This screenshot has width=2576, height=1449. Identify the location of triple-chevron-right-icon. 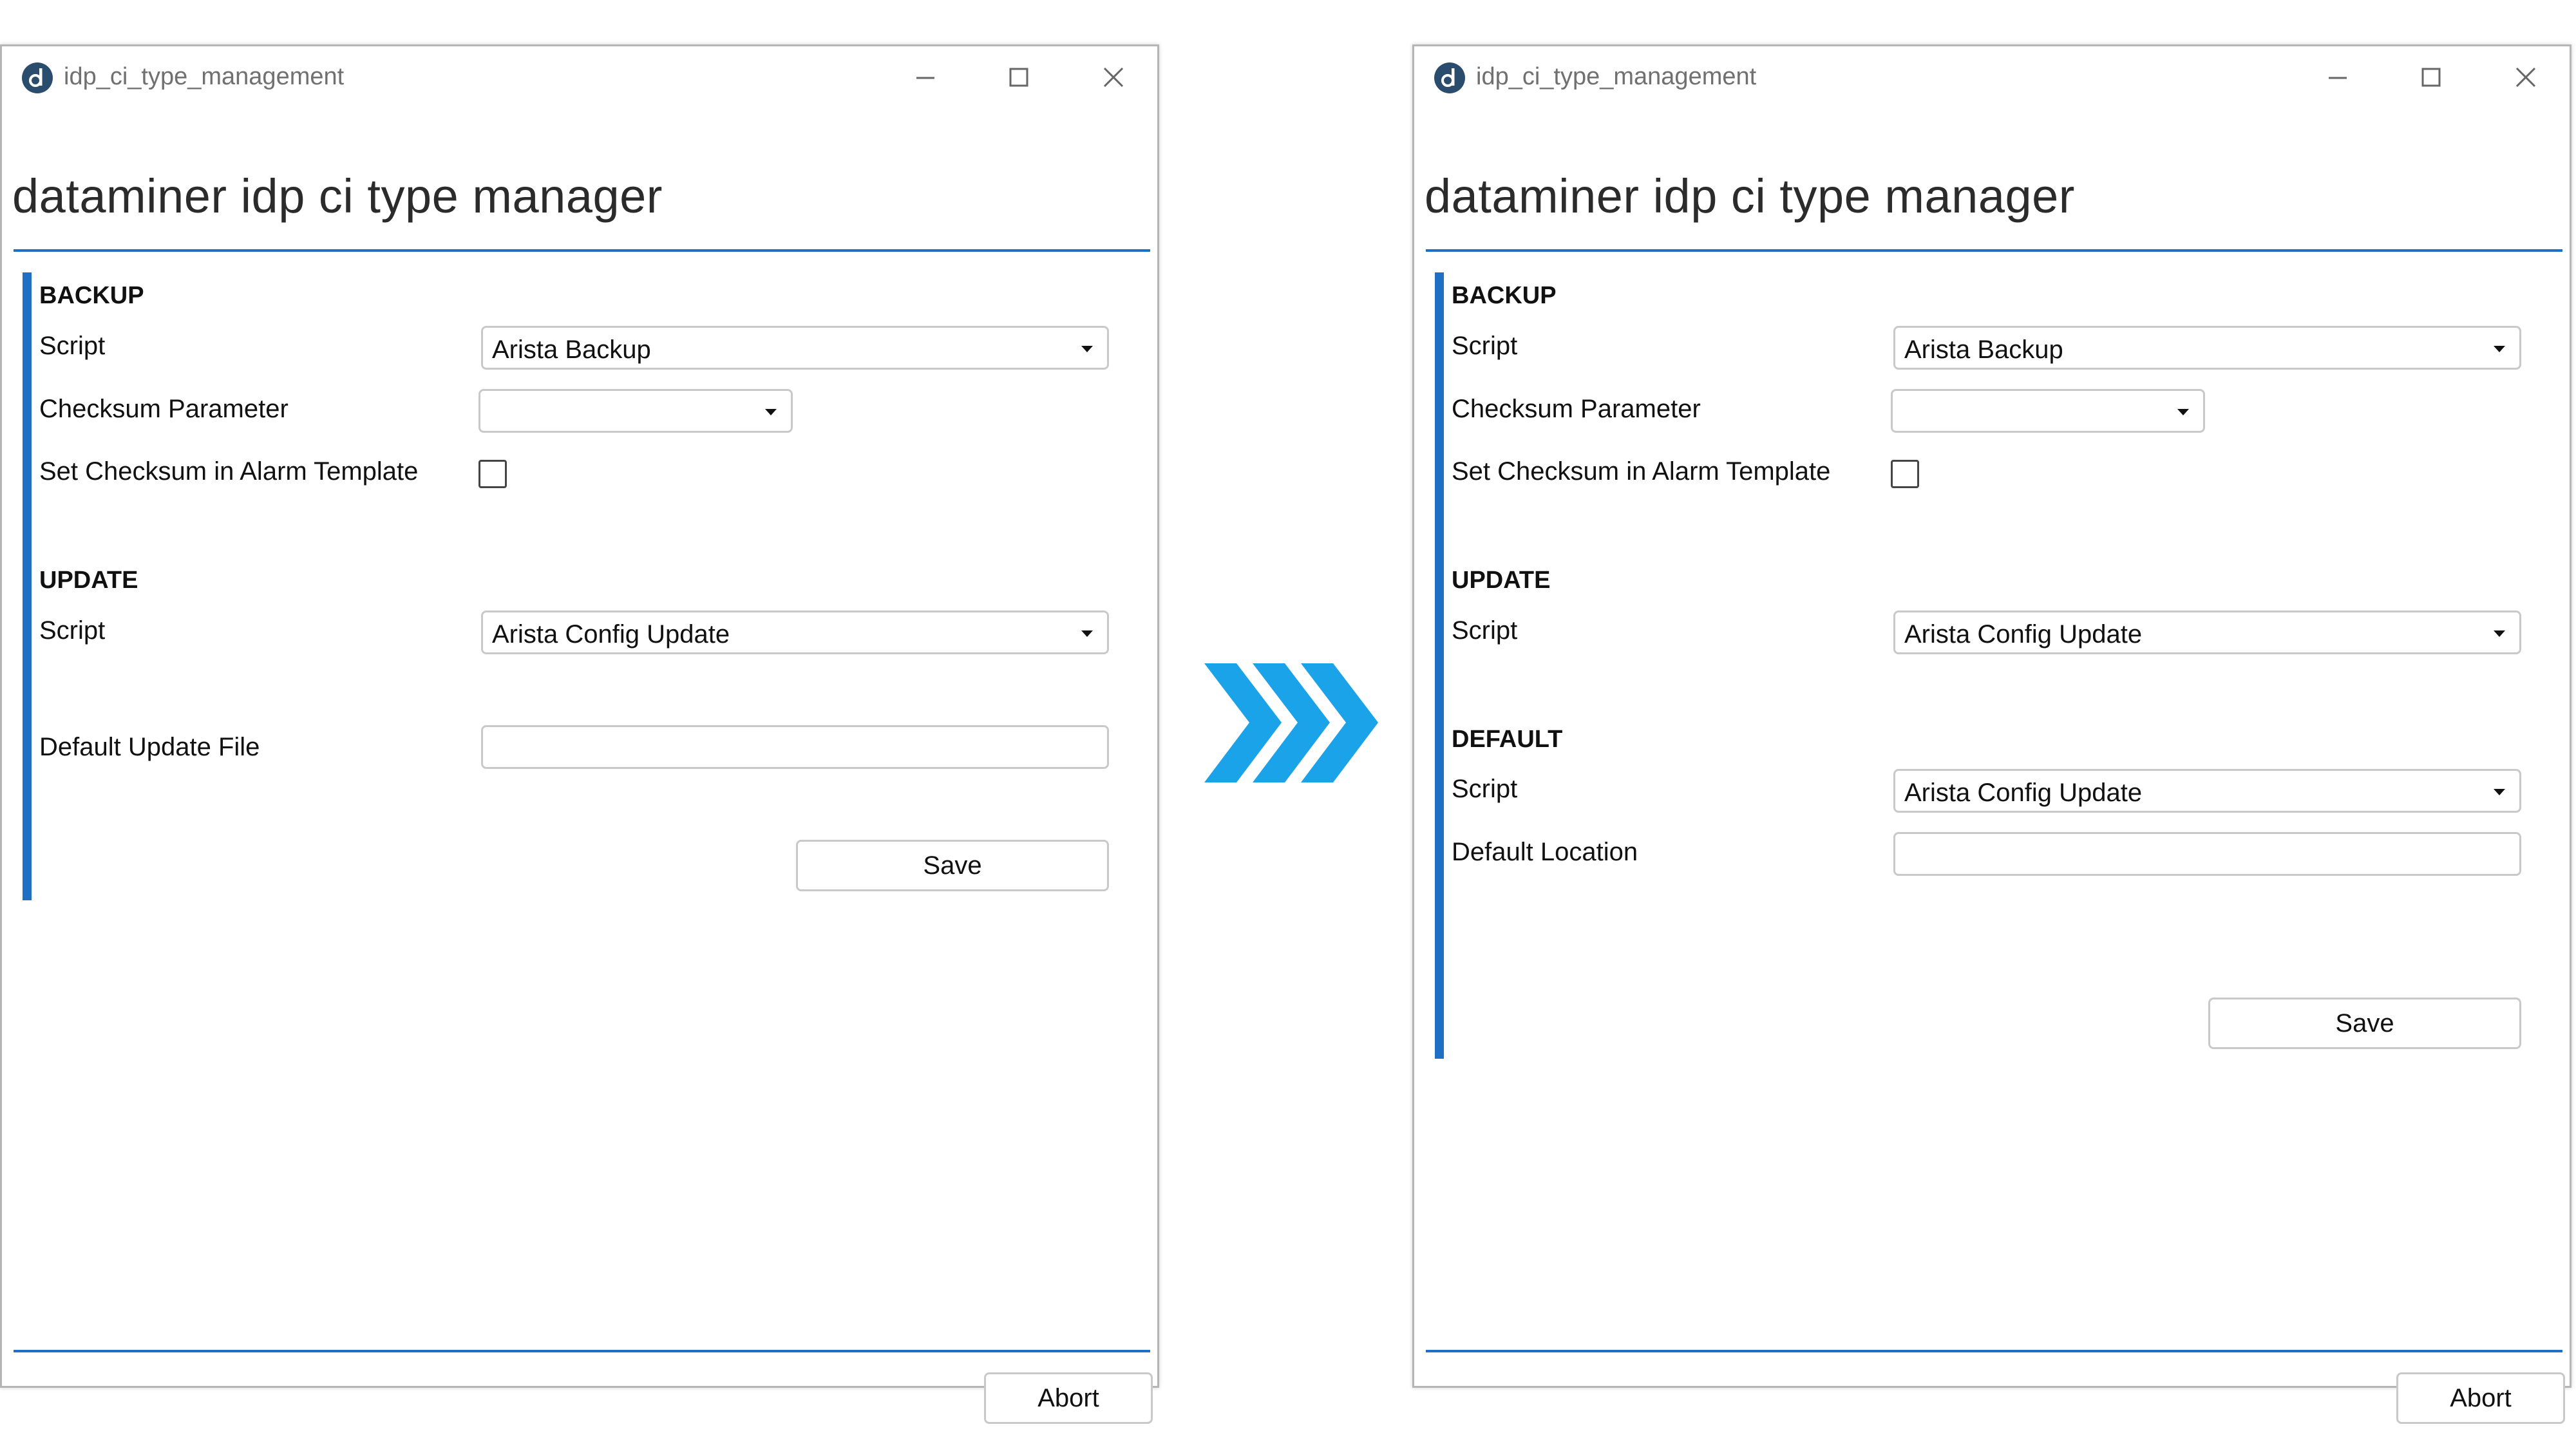
(1291, 722).